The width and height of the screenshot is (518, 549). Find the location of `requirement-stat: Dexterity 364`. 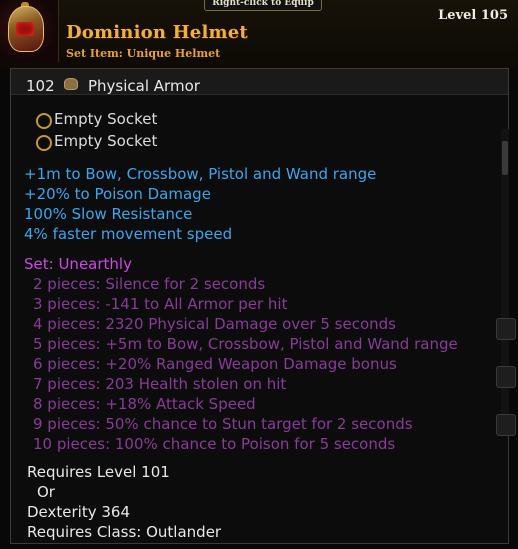

requirement-stat: Dexterity 364 is located at coordinates (78, 512).